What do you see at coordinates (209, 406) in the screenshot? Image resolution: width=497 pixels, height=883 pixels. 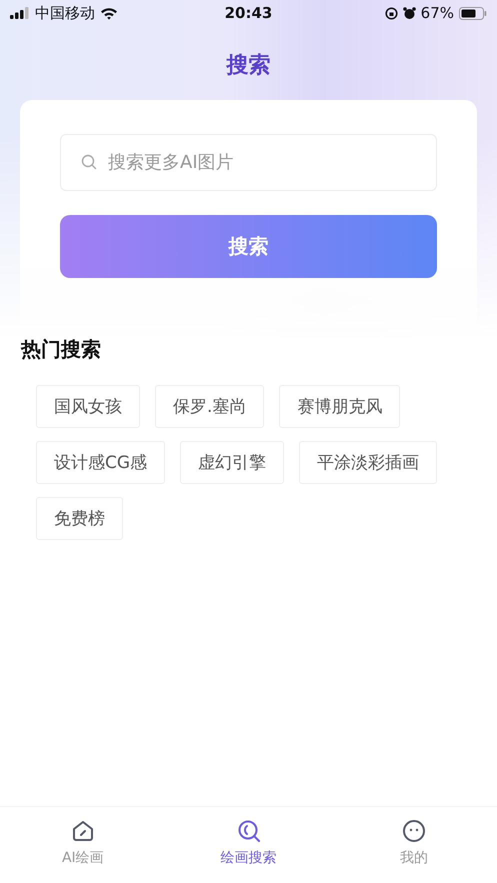 I see `search-tag: 保罗.塞尚` at bounding box center [209, 406].